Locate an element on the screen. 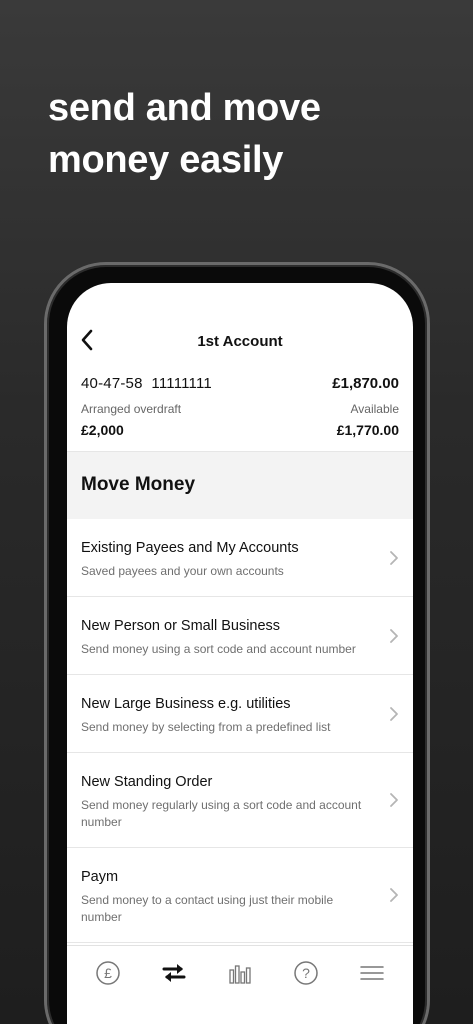  help-icon: ? is located at coordinates (306, 972).